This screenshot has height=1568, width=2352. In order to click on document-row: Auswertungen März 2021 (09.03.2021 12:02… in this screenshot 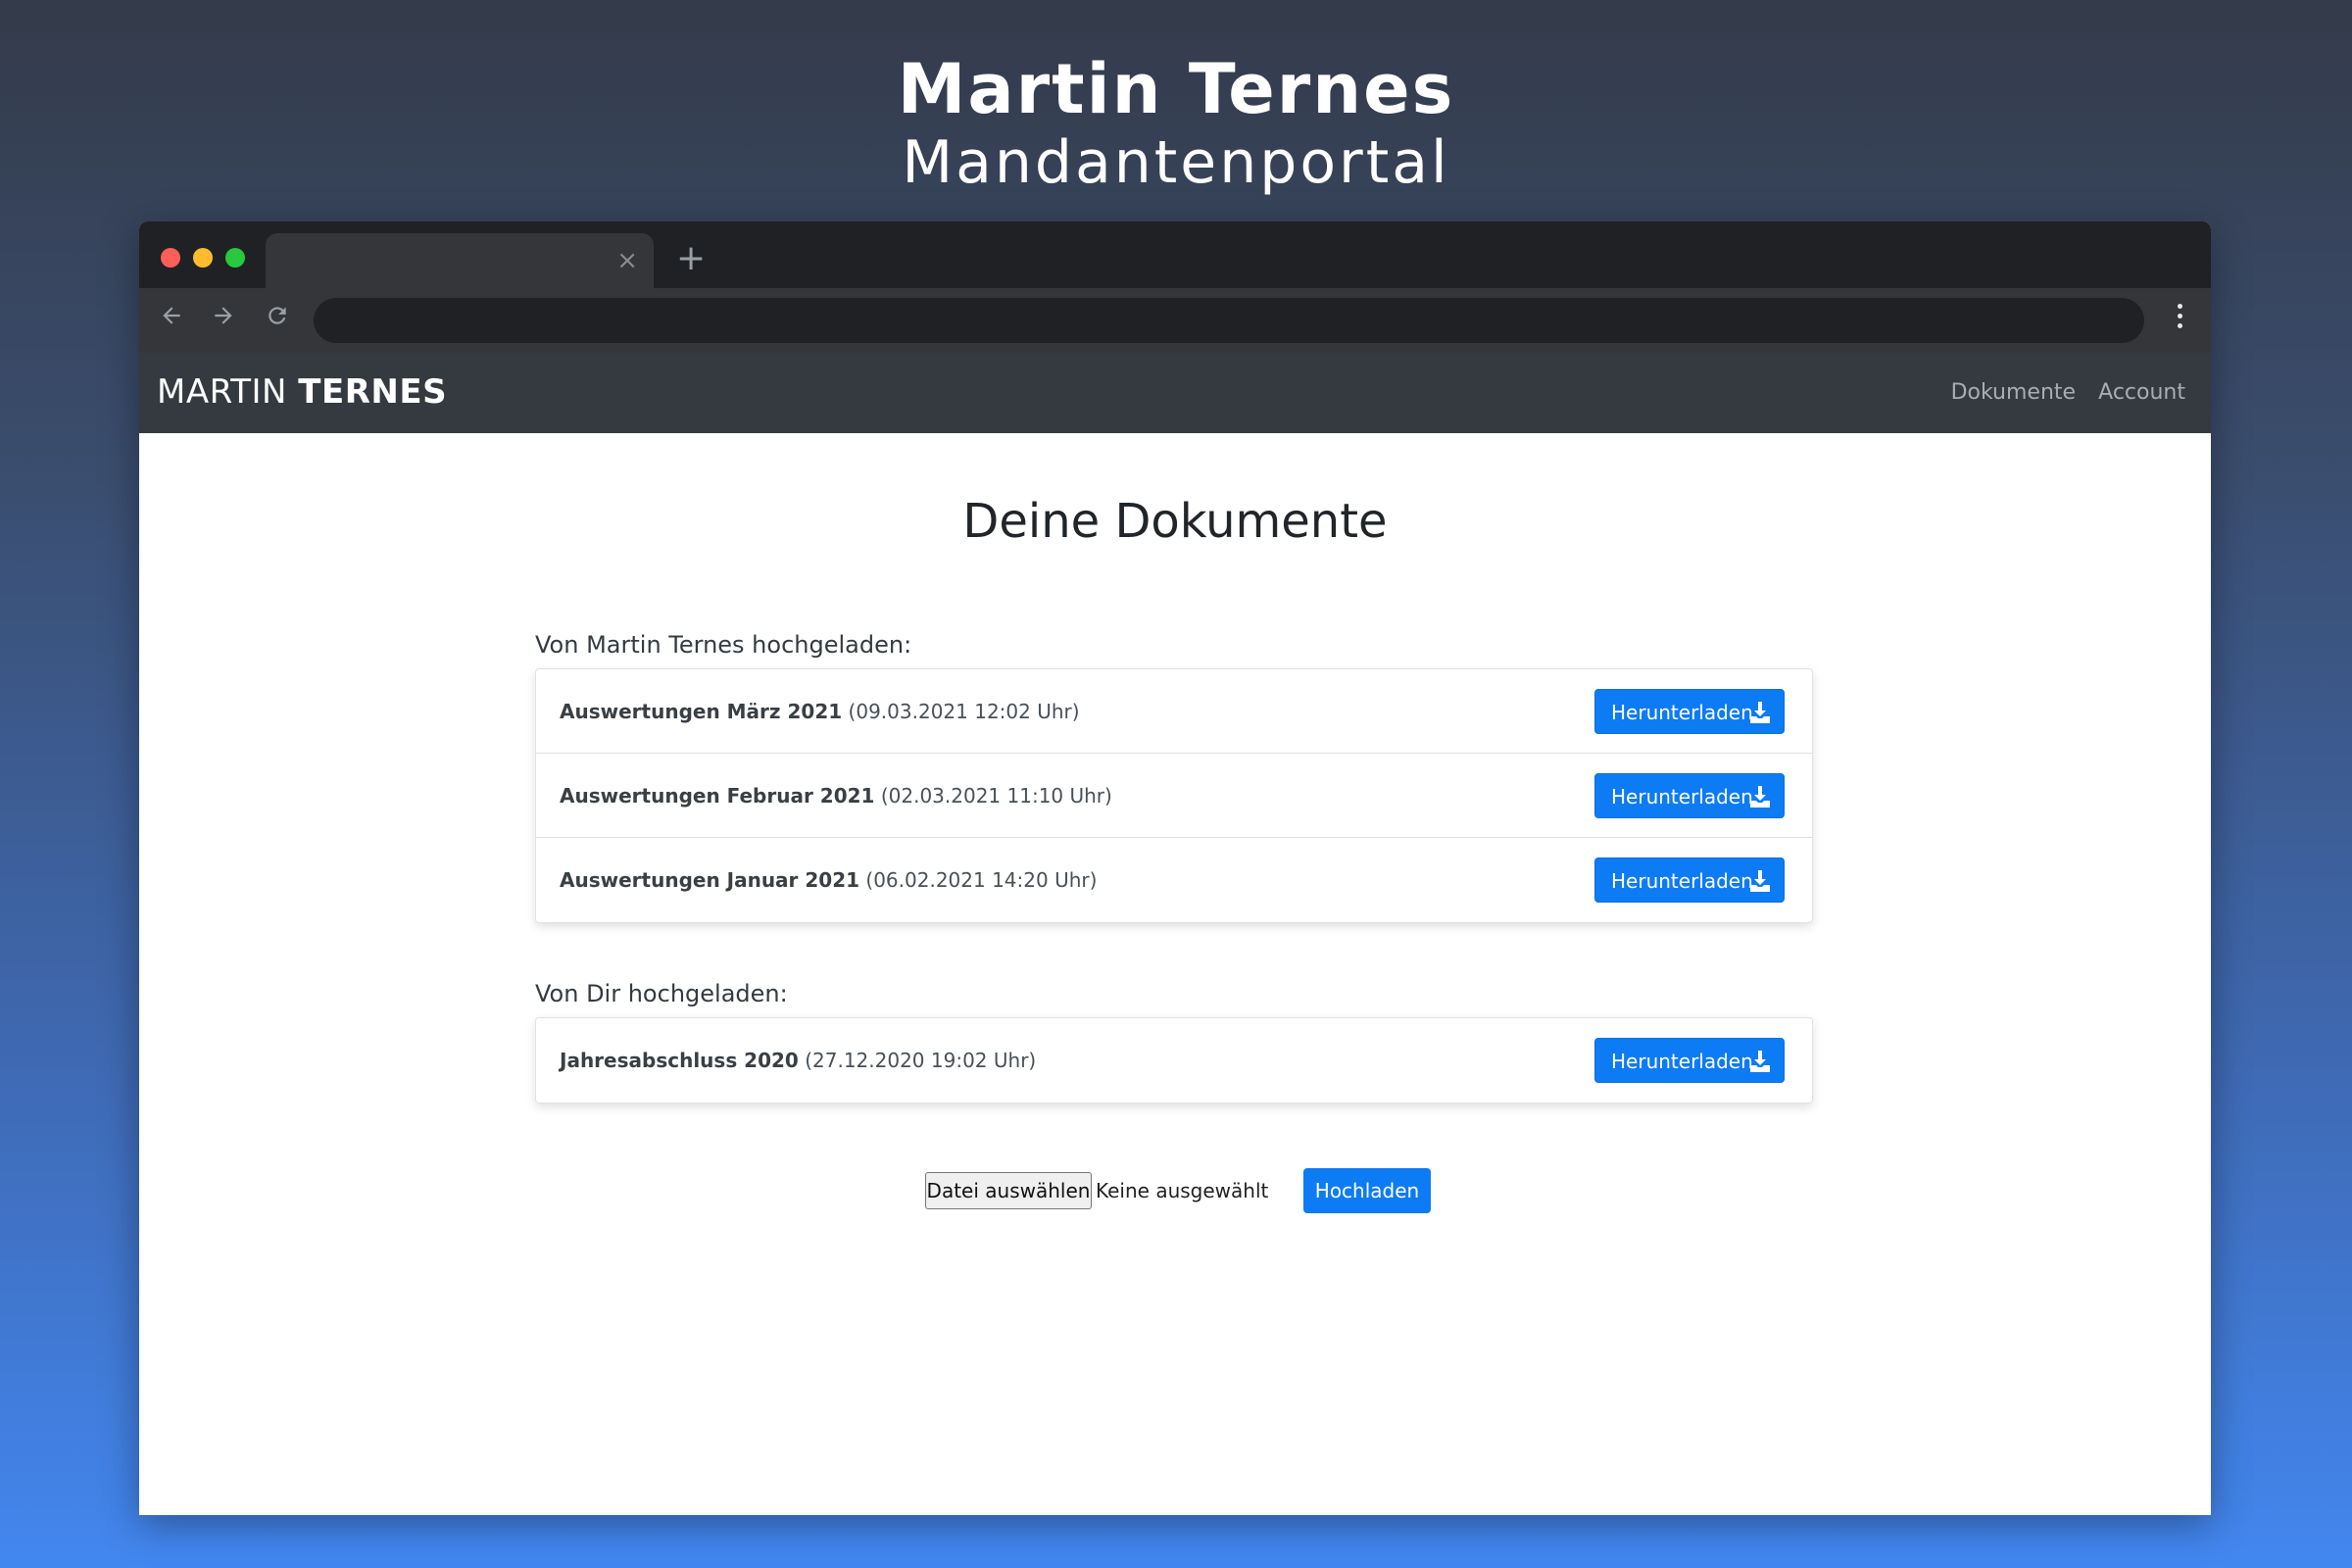, I will do `click(1174, 711)`.